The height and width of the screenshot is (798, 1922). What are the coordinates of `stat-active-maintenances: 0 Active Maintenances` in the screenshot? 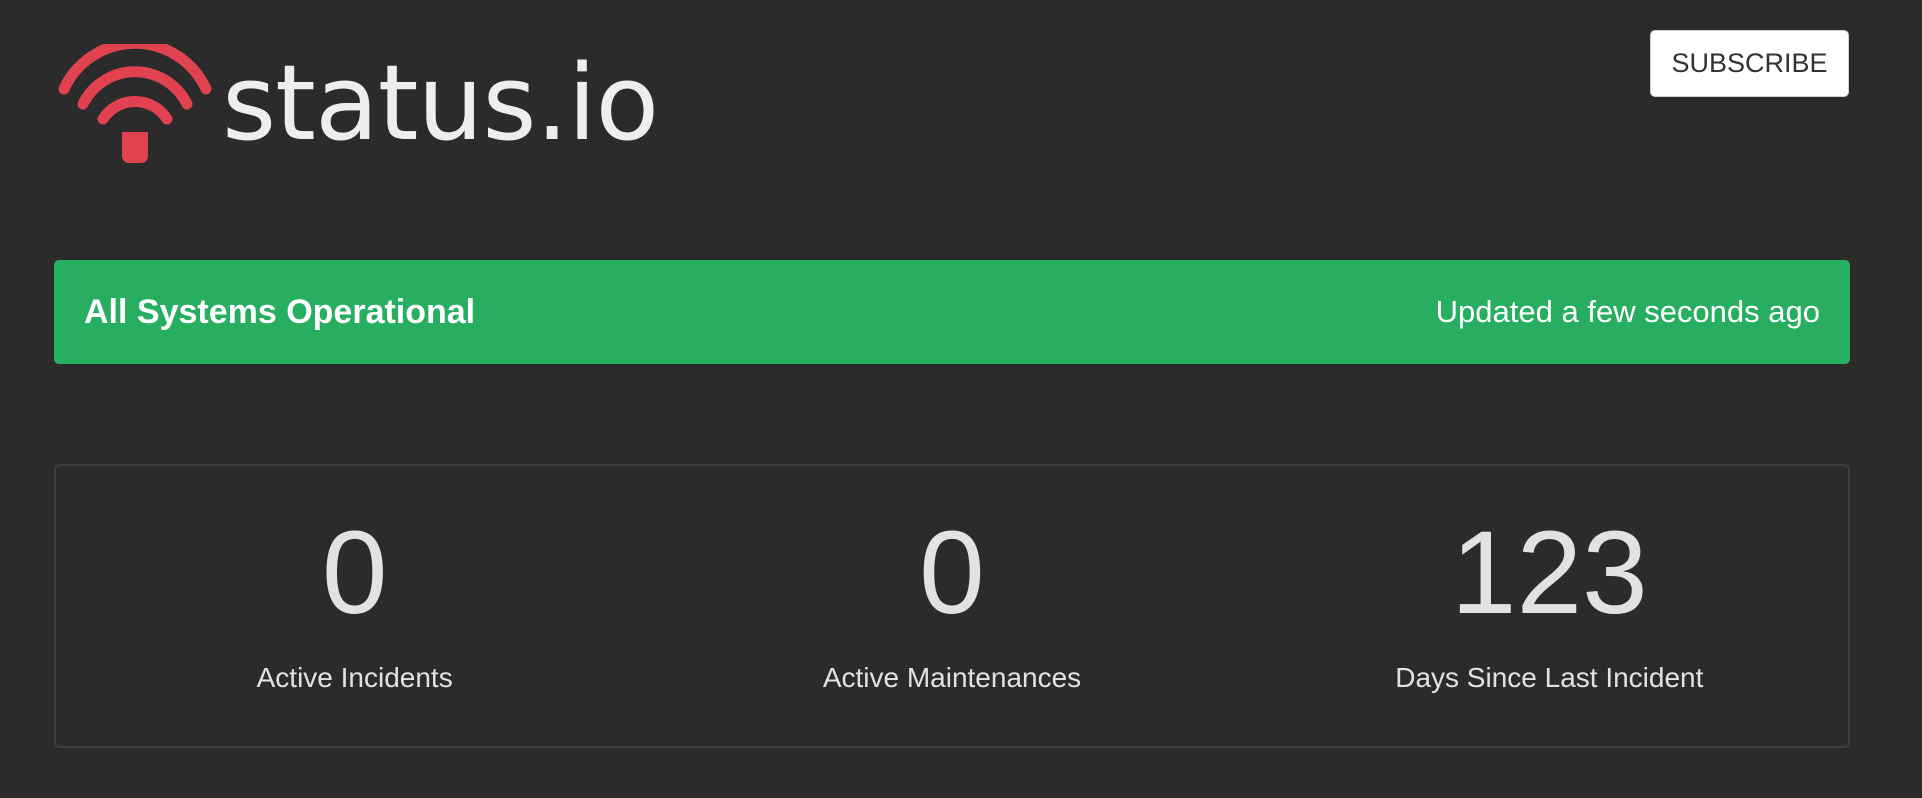 It's located at (951, 606).